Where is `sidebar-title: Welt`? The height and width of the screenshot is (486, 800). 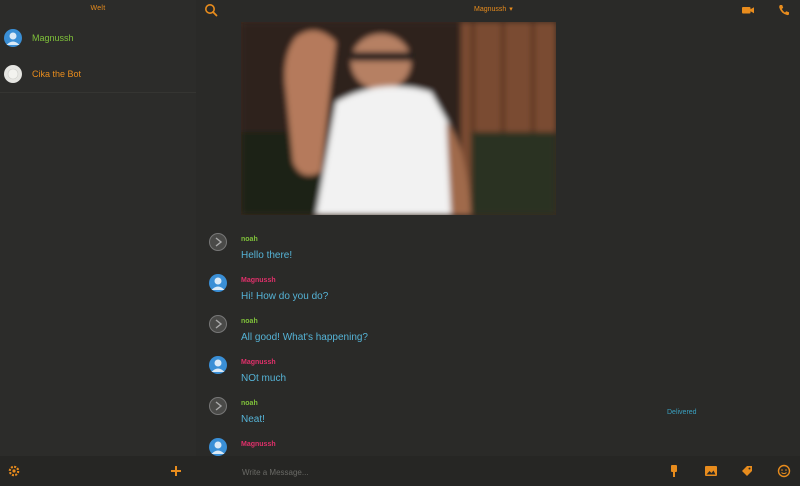 sidebar-title: Welt is located at coordinates (98, 8).